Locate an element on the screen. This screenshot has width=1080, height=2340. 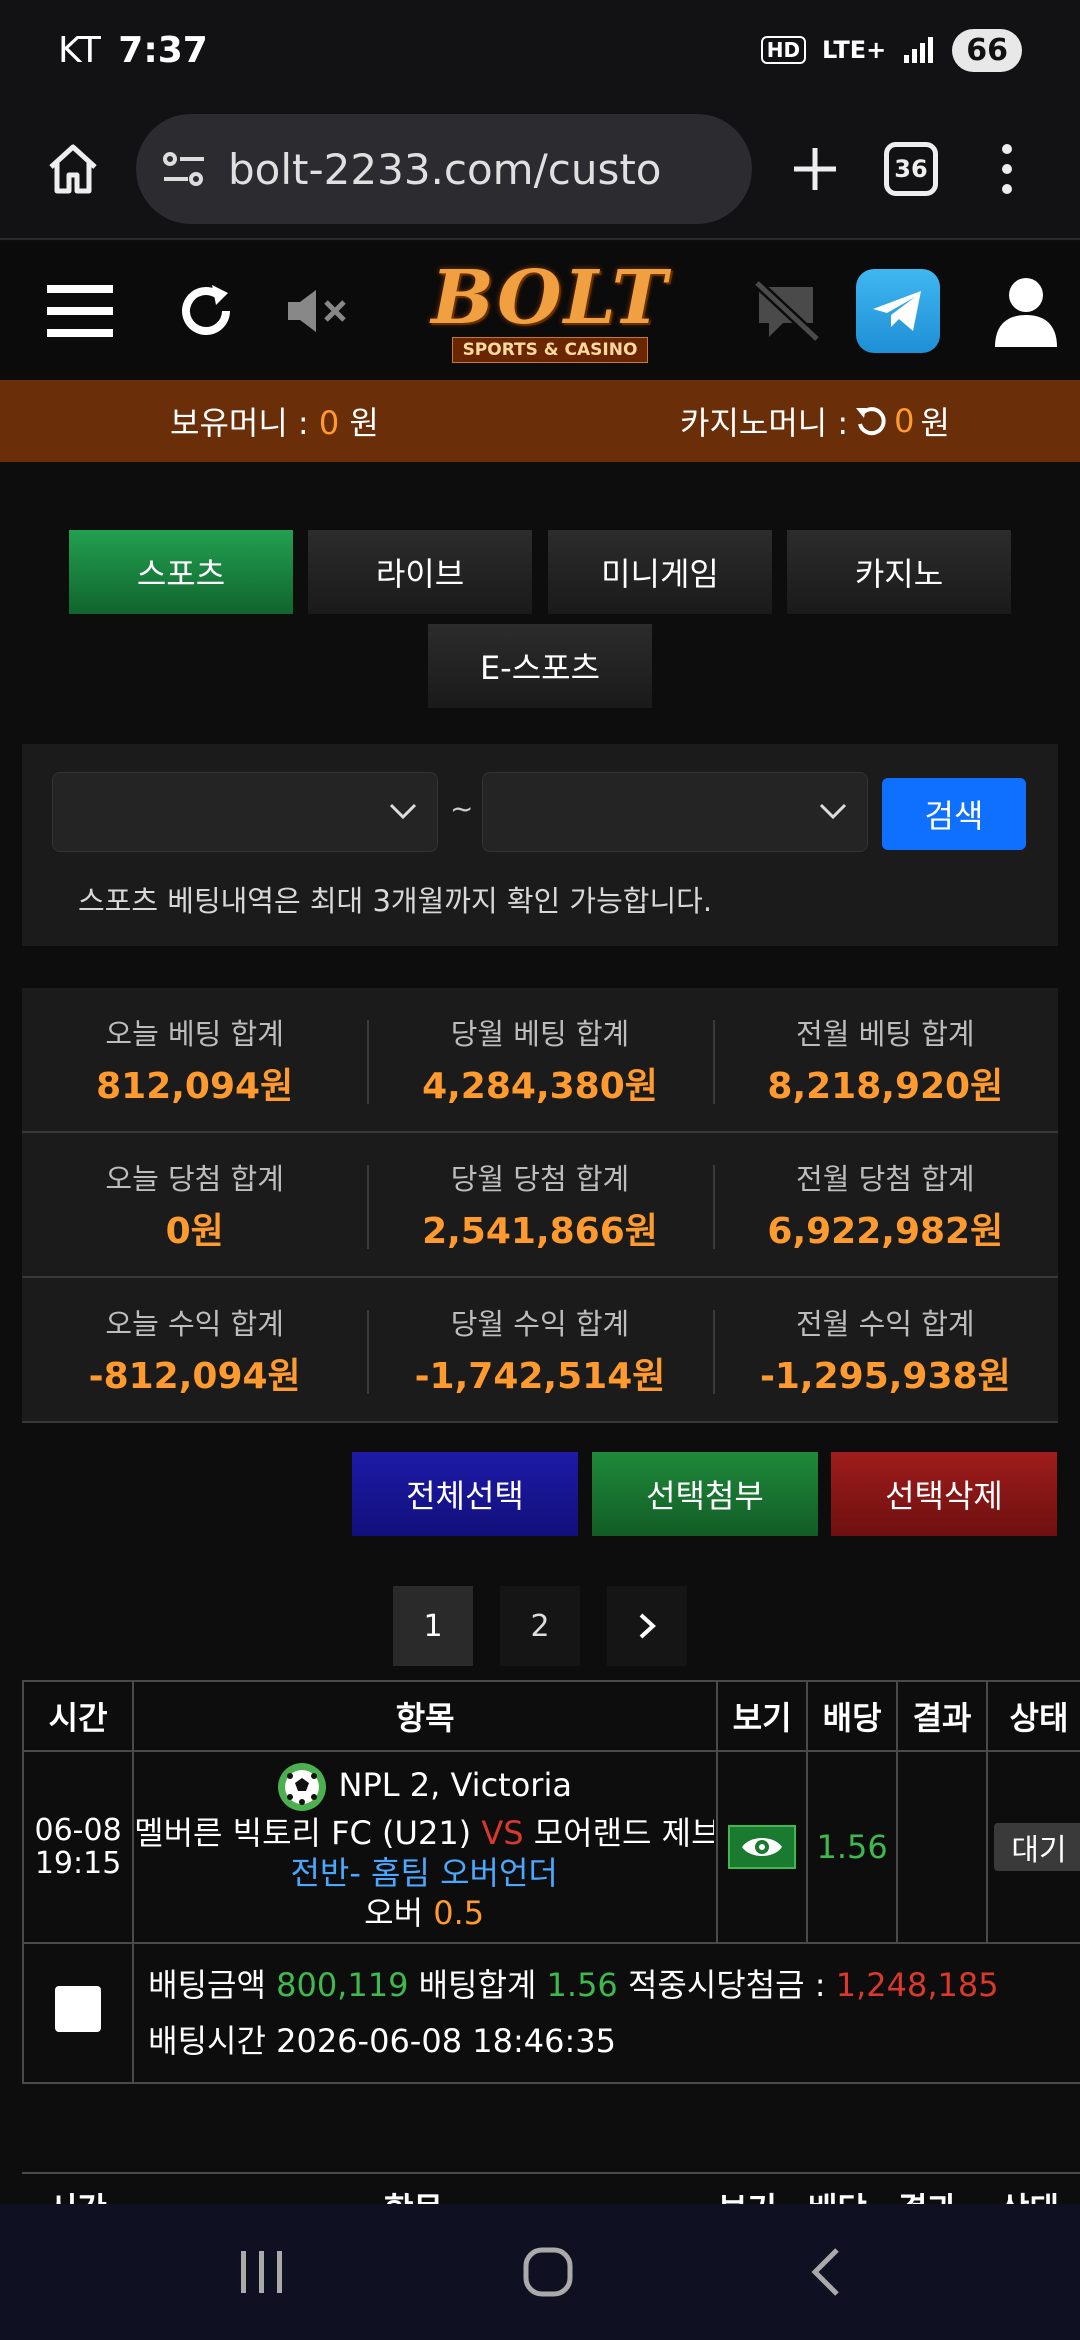
url-text: bolt-2233.com/custo is located at coordinates (445, 169).